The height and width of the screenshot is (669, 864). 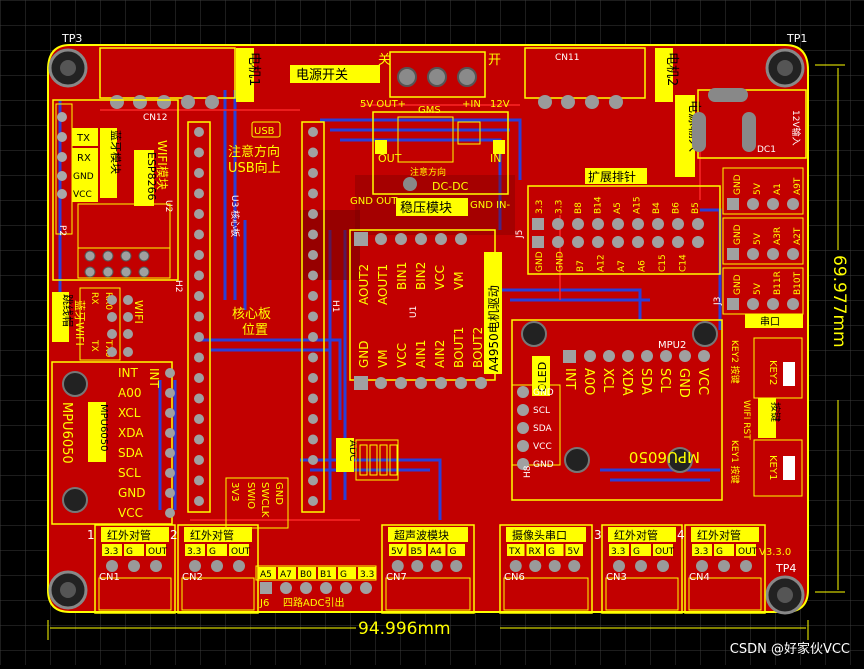 I want to click on u2-label: U2, so click(x=168, y=206).